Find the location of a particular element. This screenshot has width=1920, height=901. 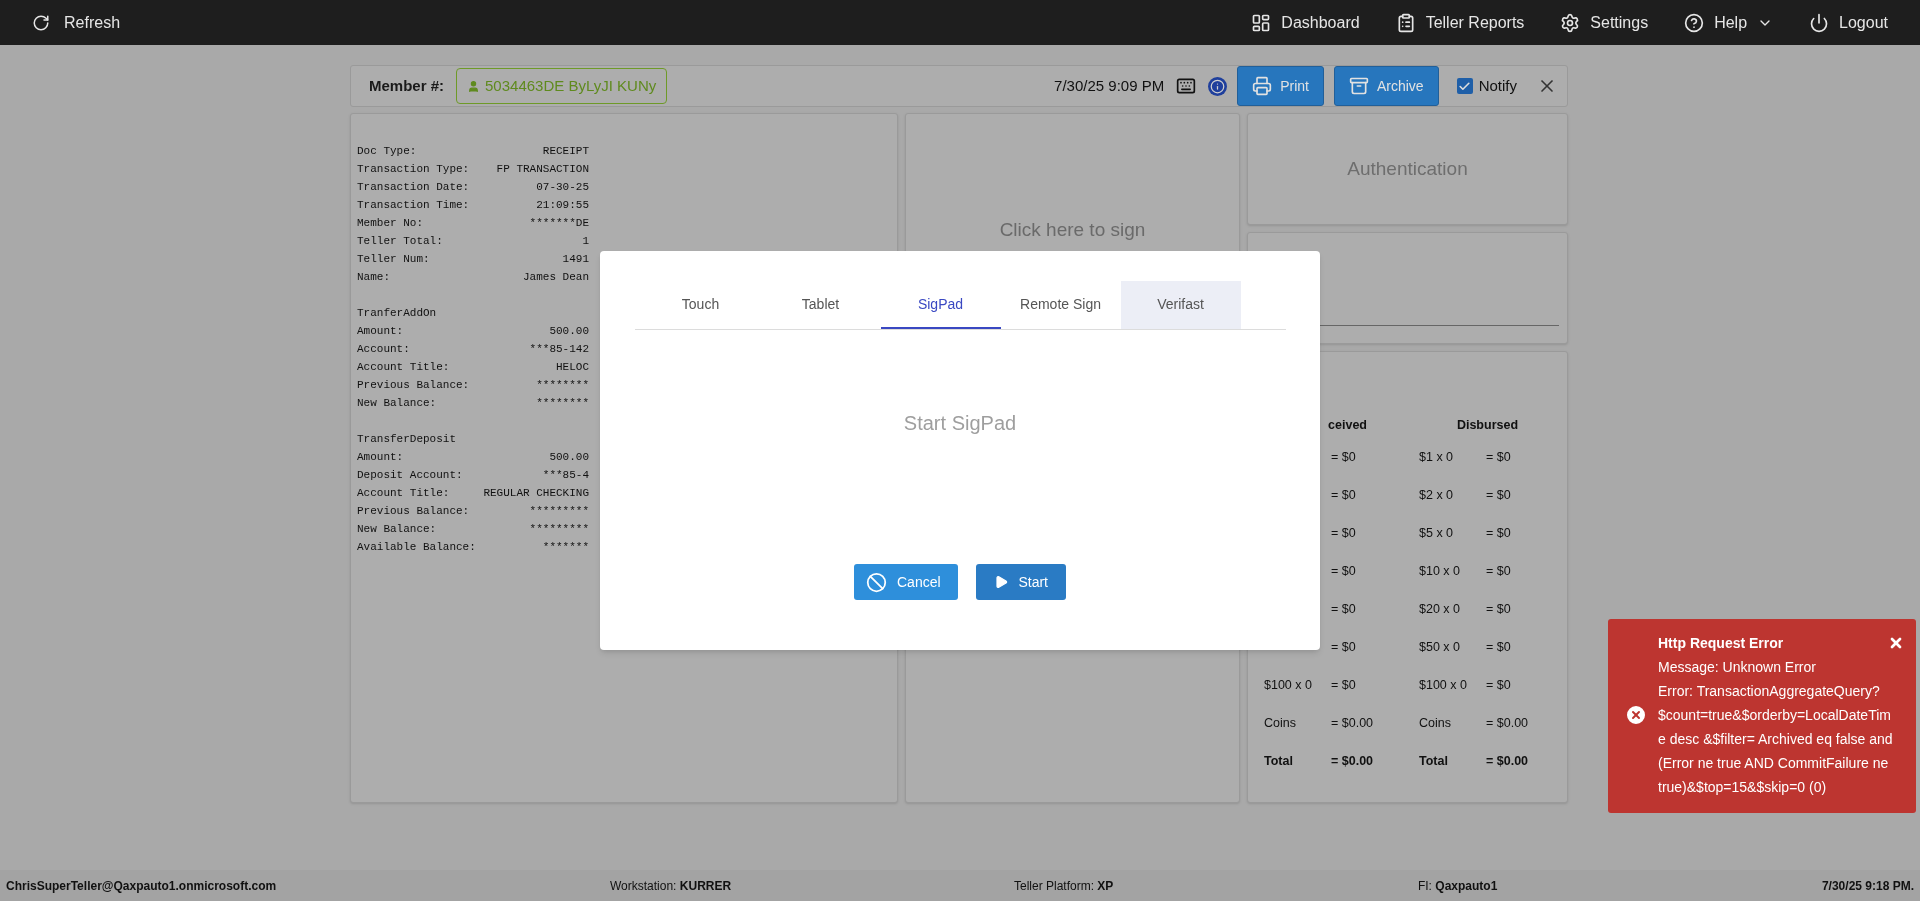

archive-button: Archive is located at coordinates (1386, 86).